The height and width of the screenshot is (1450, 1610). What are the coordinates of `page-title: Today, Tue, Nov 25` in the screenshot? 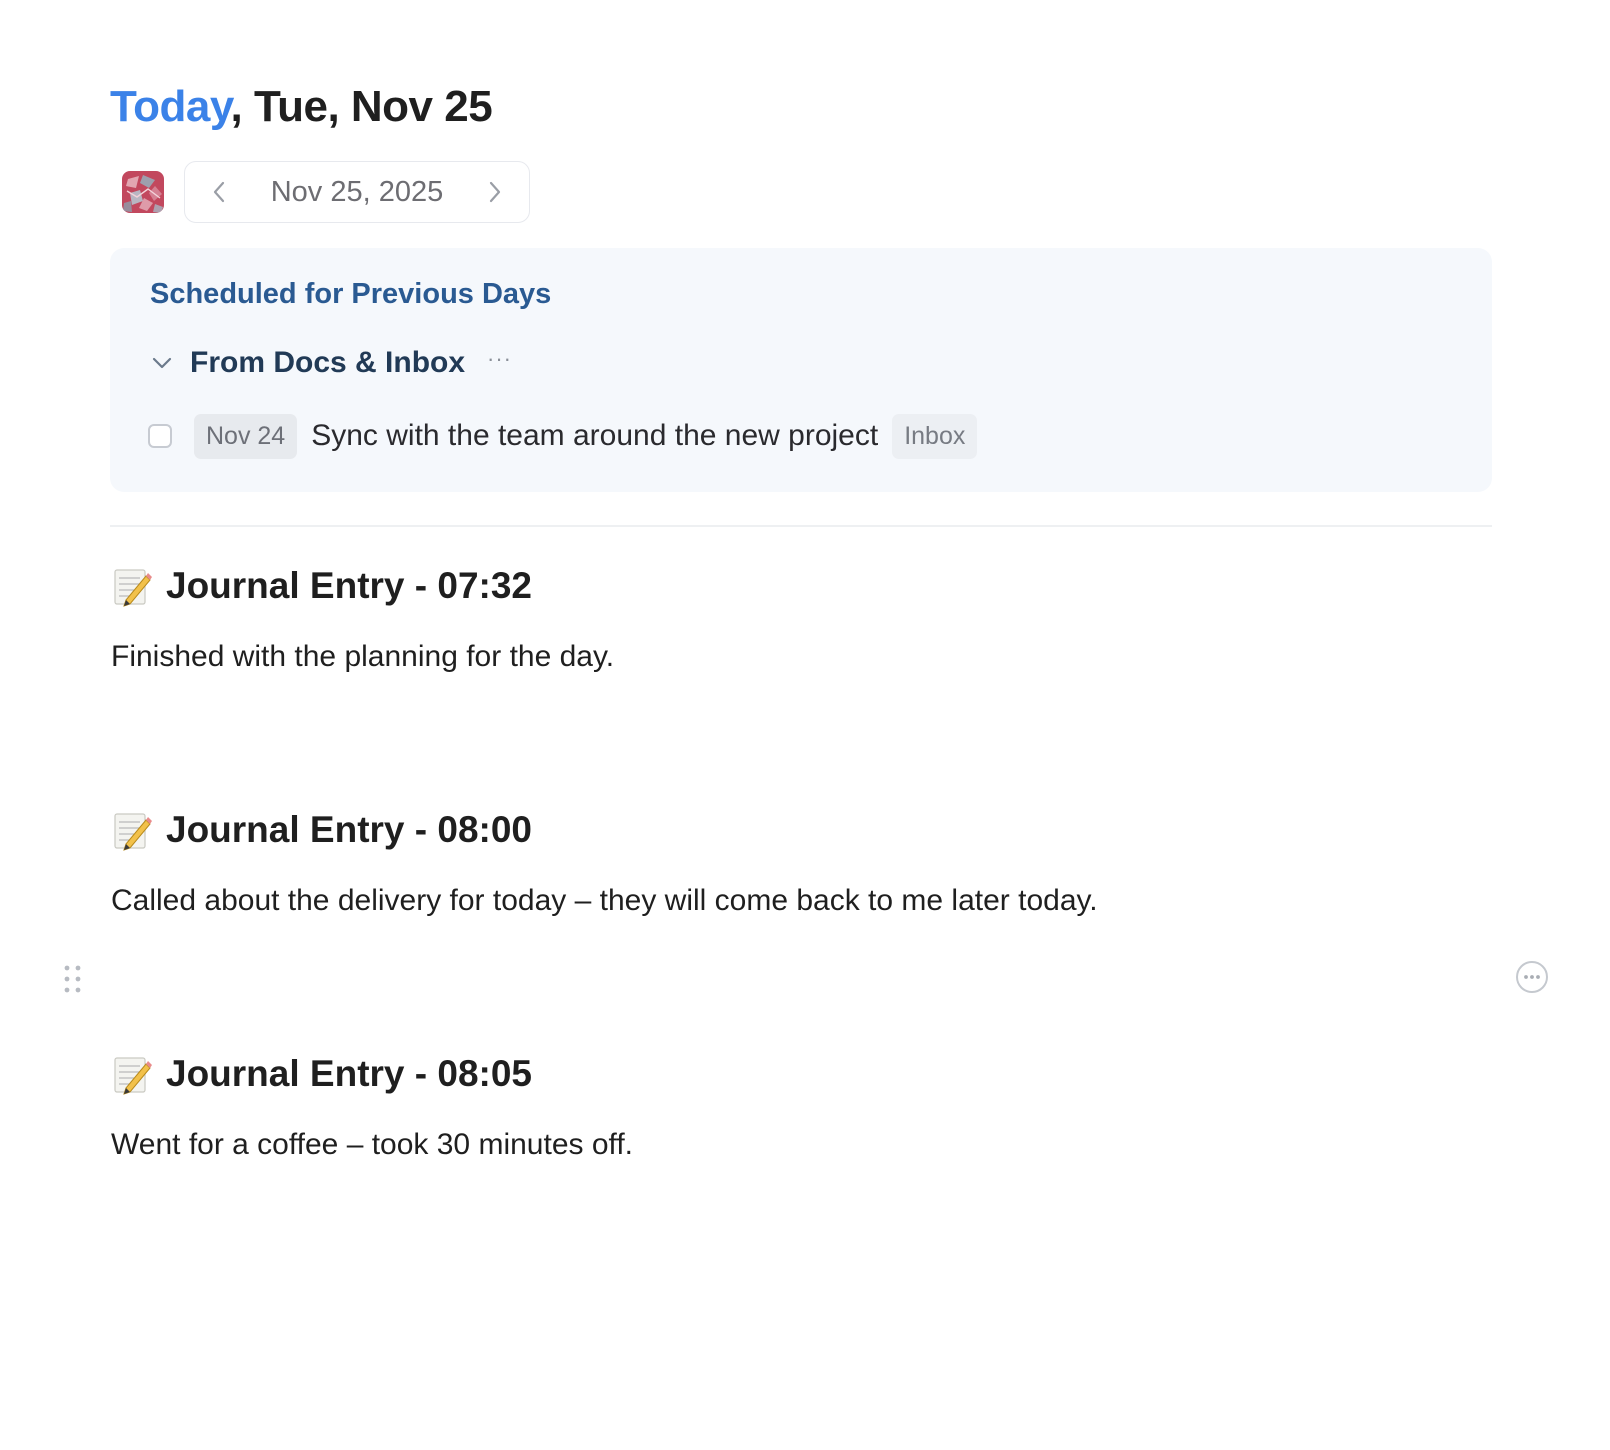 It's located at (301, 107).